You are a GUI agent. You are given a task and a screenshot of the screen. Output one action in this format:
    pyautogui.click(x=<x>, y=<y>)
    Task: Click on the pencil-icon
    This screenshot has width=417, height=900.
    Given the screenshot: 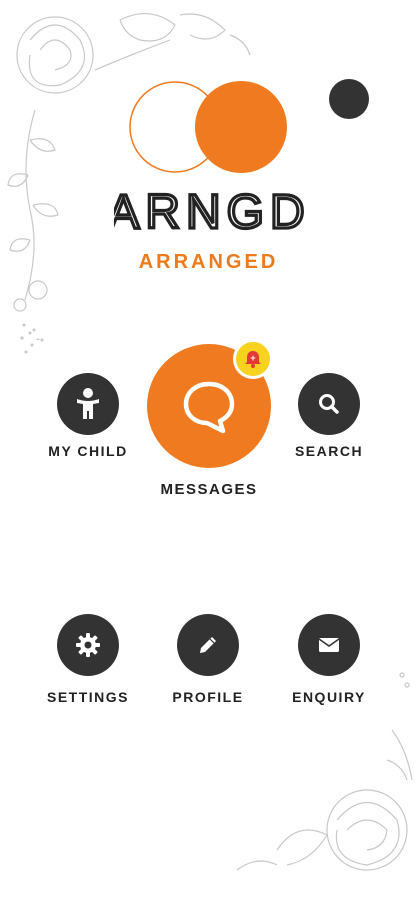 What is the action you would take?
    pyautogui.click(x=208, y=645)
    